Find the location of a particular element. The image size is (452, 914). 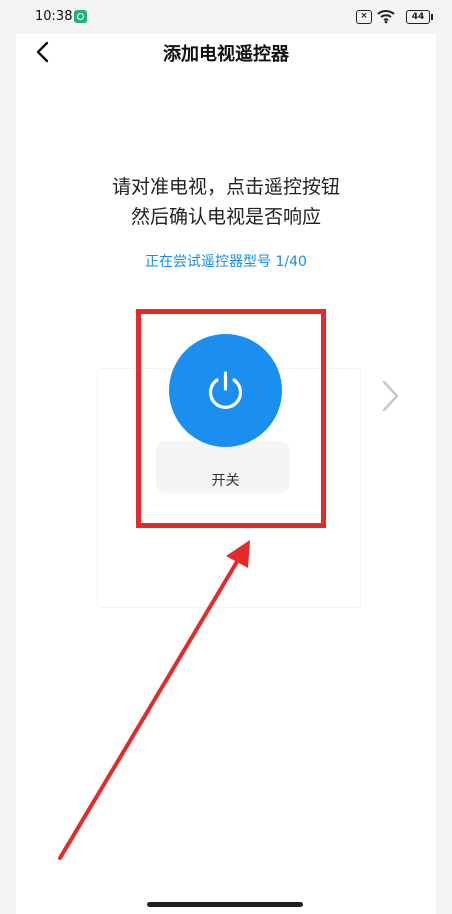

instruction-line-2: 然后确认电视是否响应 is located at coordinates (225, 217).